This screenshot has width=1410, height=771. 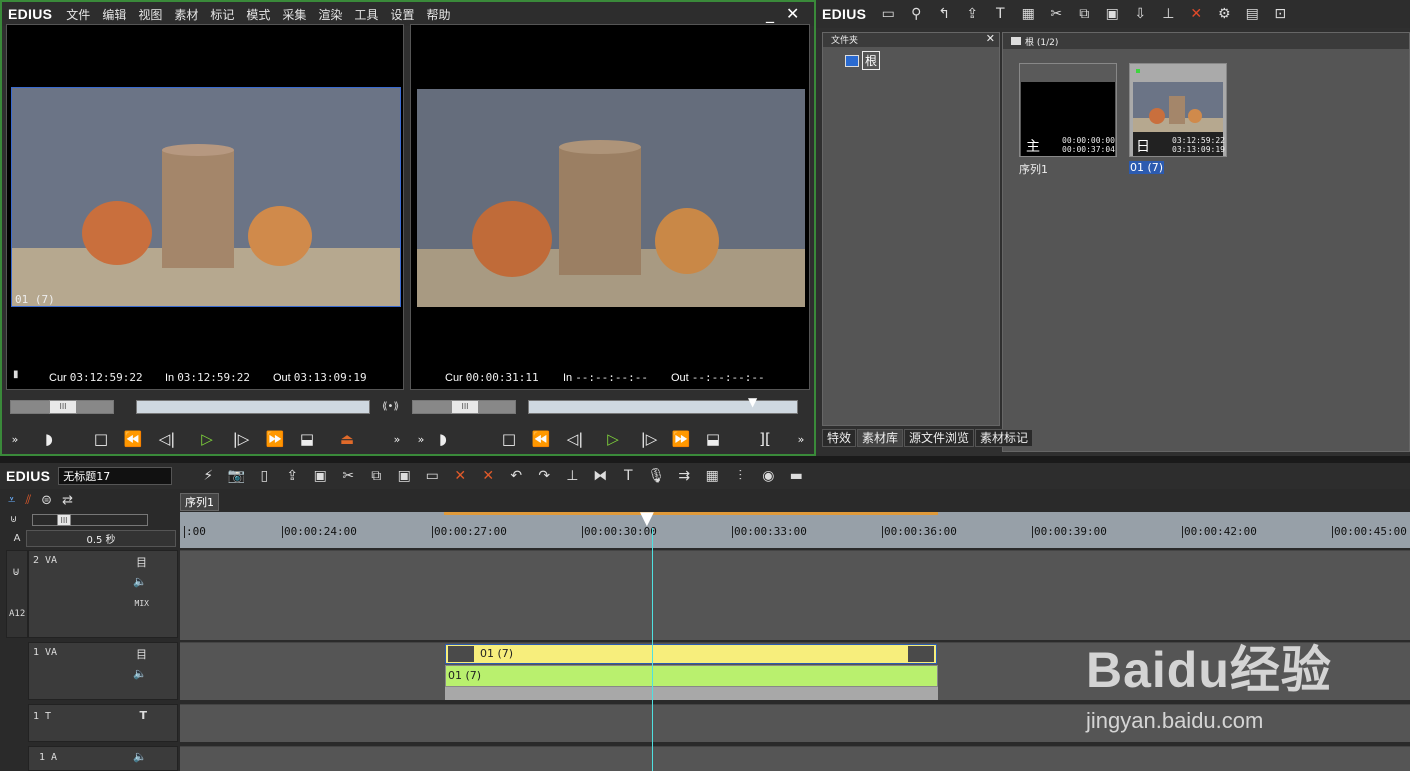 What do you see at coordinates (347, 439) in the screenshot?
I see `insert-to-timeline-icon: ⏏` at bounding box center [347, 439].